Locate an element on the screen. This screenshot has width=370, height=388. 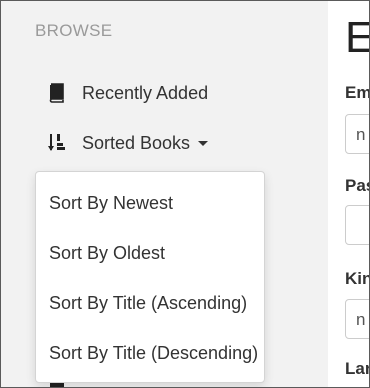
sidebar-item-label: Sorted Books is located at coordinates (136, 142).